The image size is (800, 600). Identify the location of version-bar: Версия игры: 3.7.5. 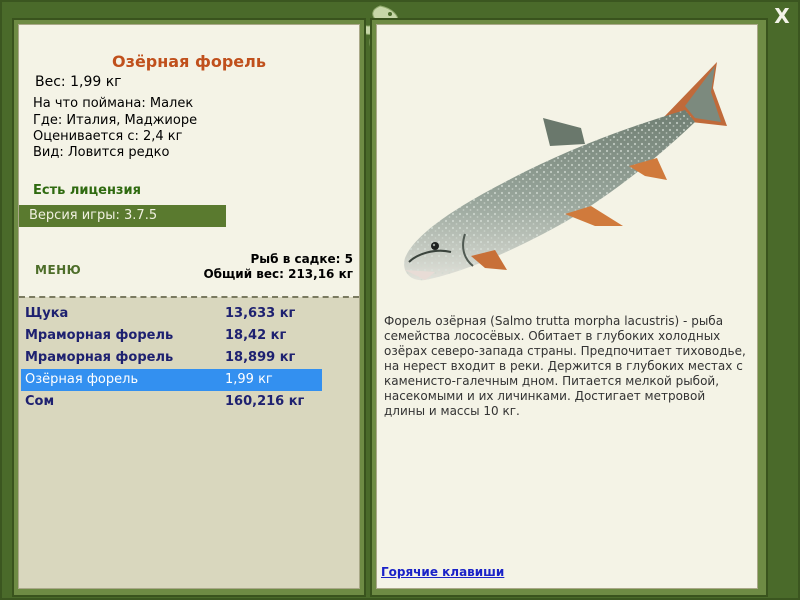
(122, 216).